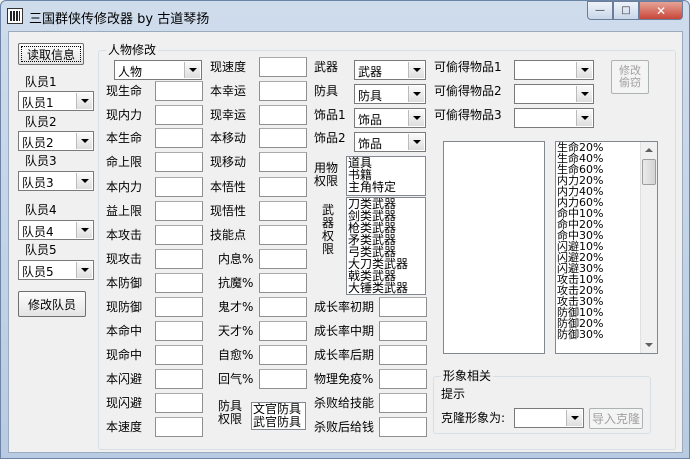  Describe the element at coordinates (124, 211) in the screenshot. I see `stat-label: 益上限` at that location.